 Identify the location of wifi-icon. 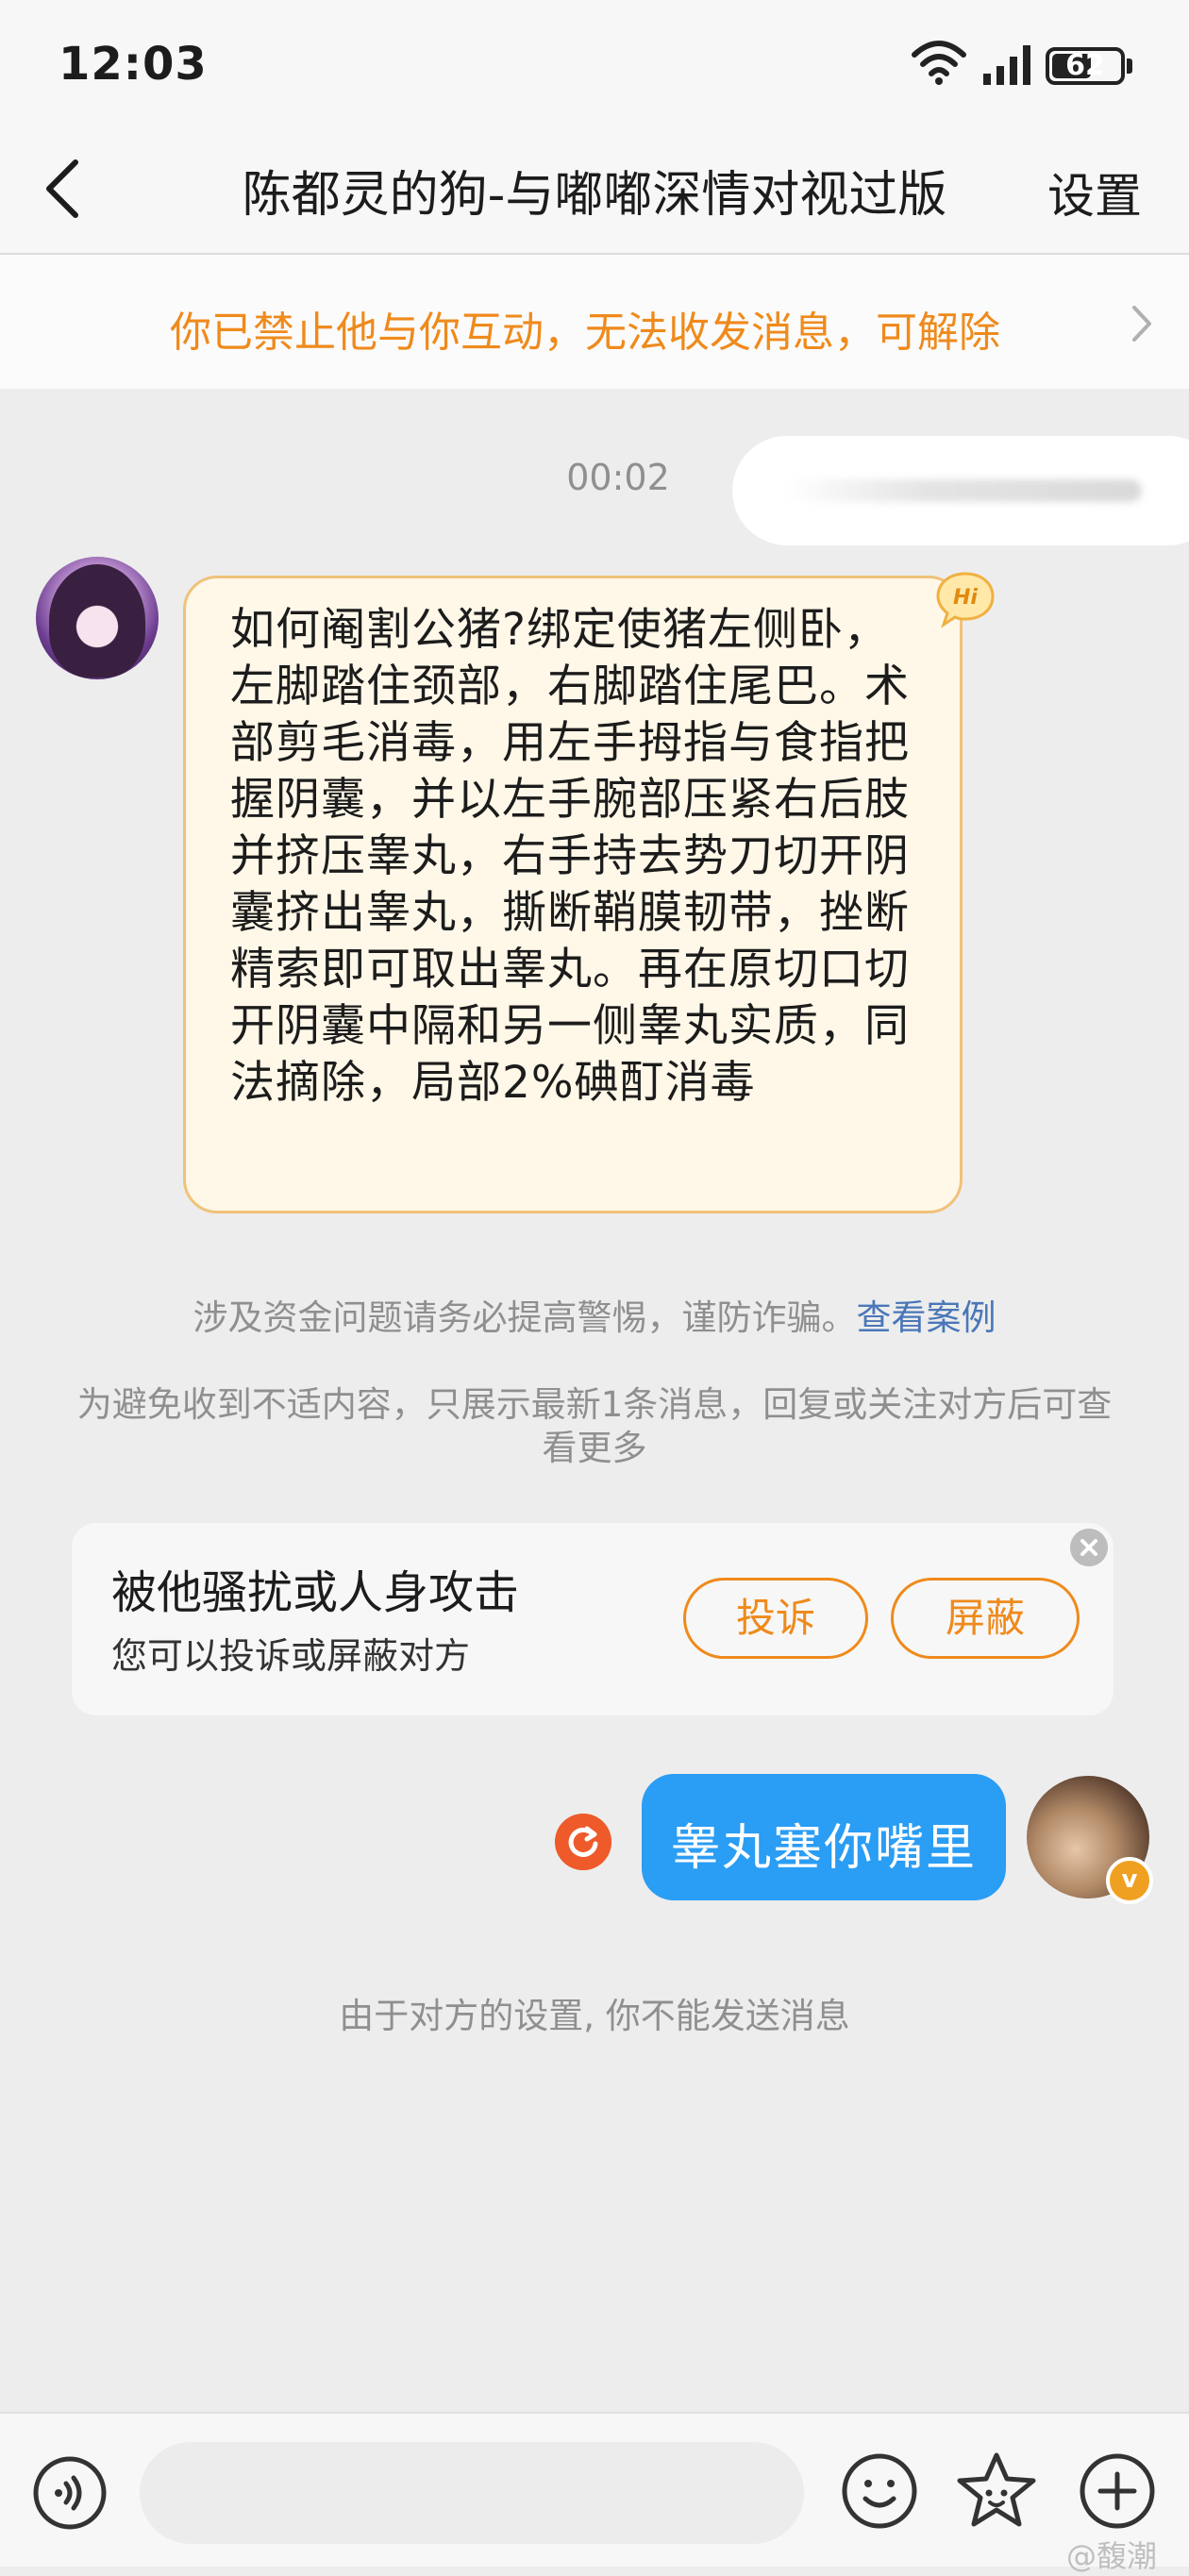
(939, 63).